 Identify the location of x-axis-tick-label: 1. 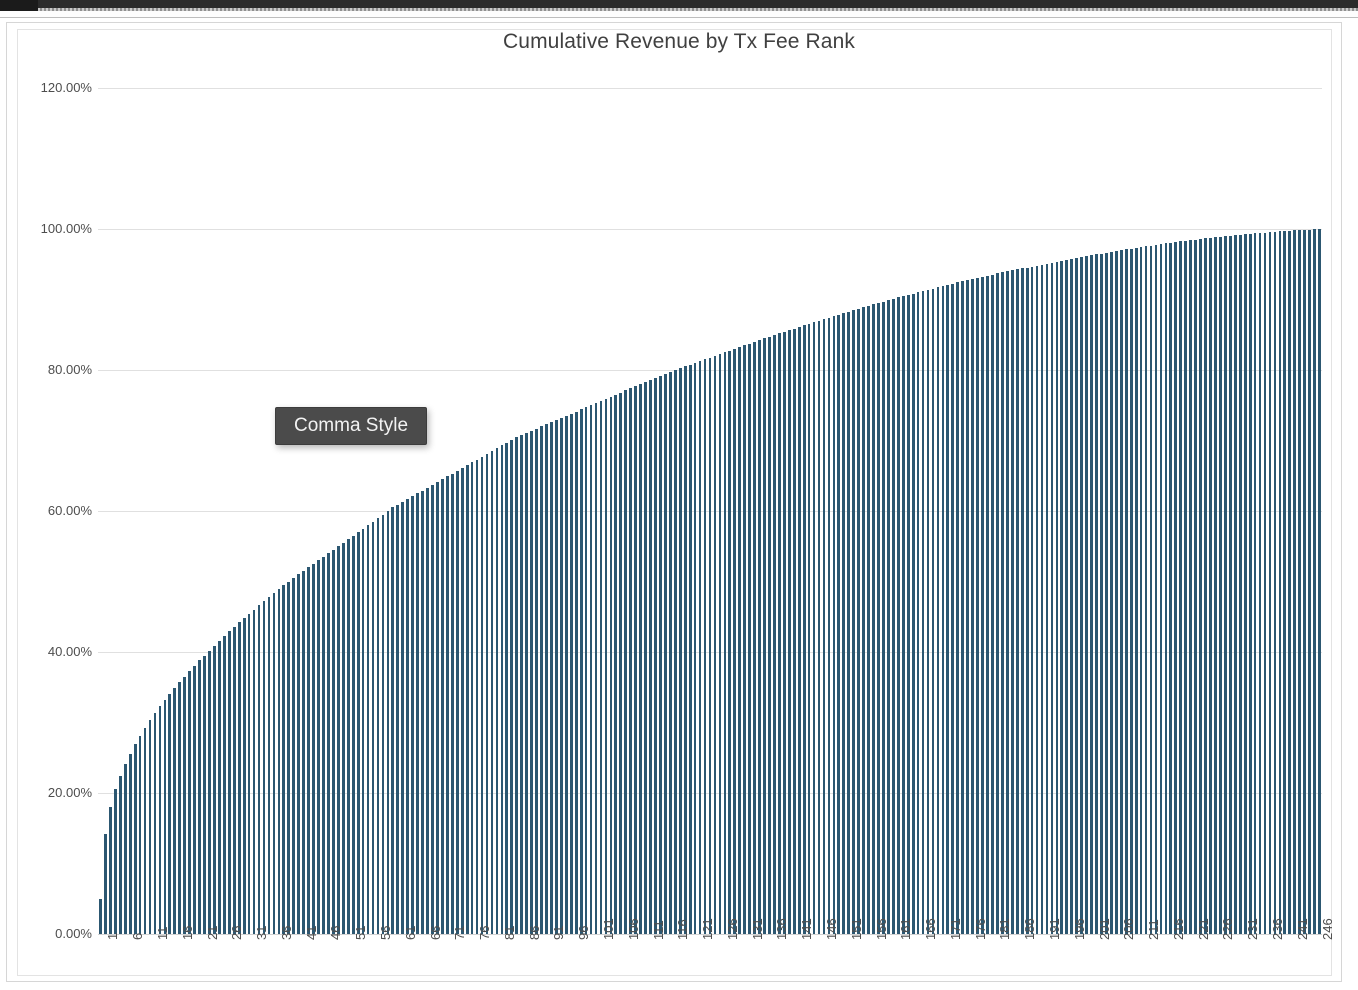
(113, 936).